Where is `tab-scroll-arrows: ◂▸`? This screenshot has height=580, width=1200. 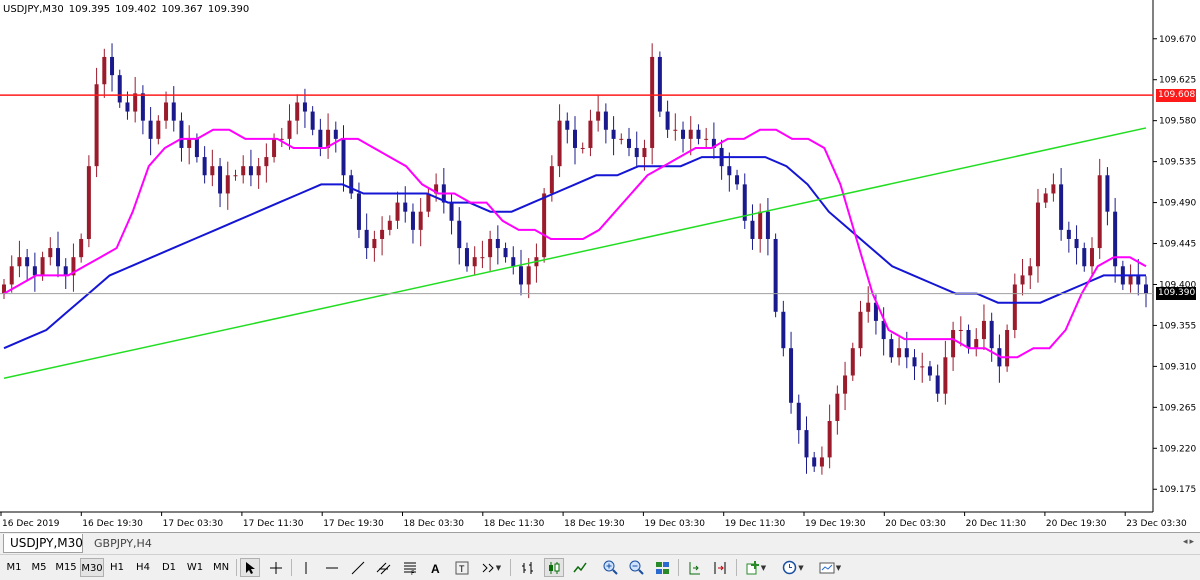
tab-scroll-arrows: ◂▸ is located at coordinates (1189, 542).